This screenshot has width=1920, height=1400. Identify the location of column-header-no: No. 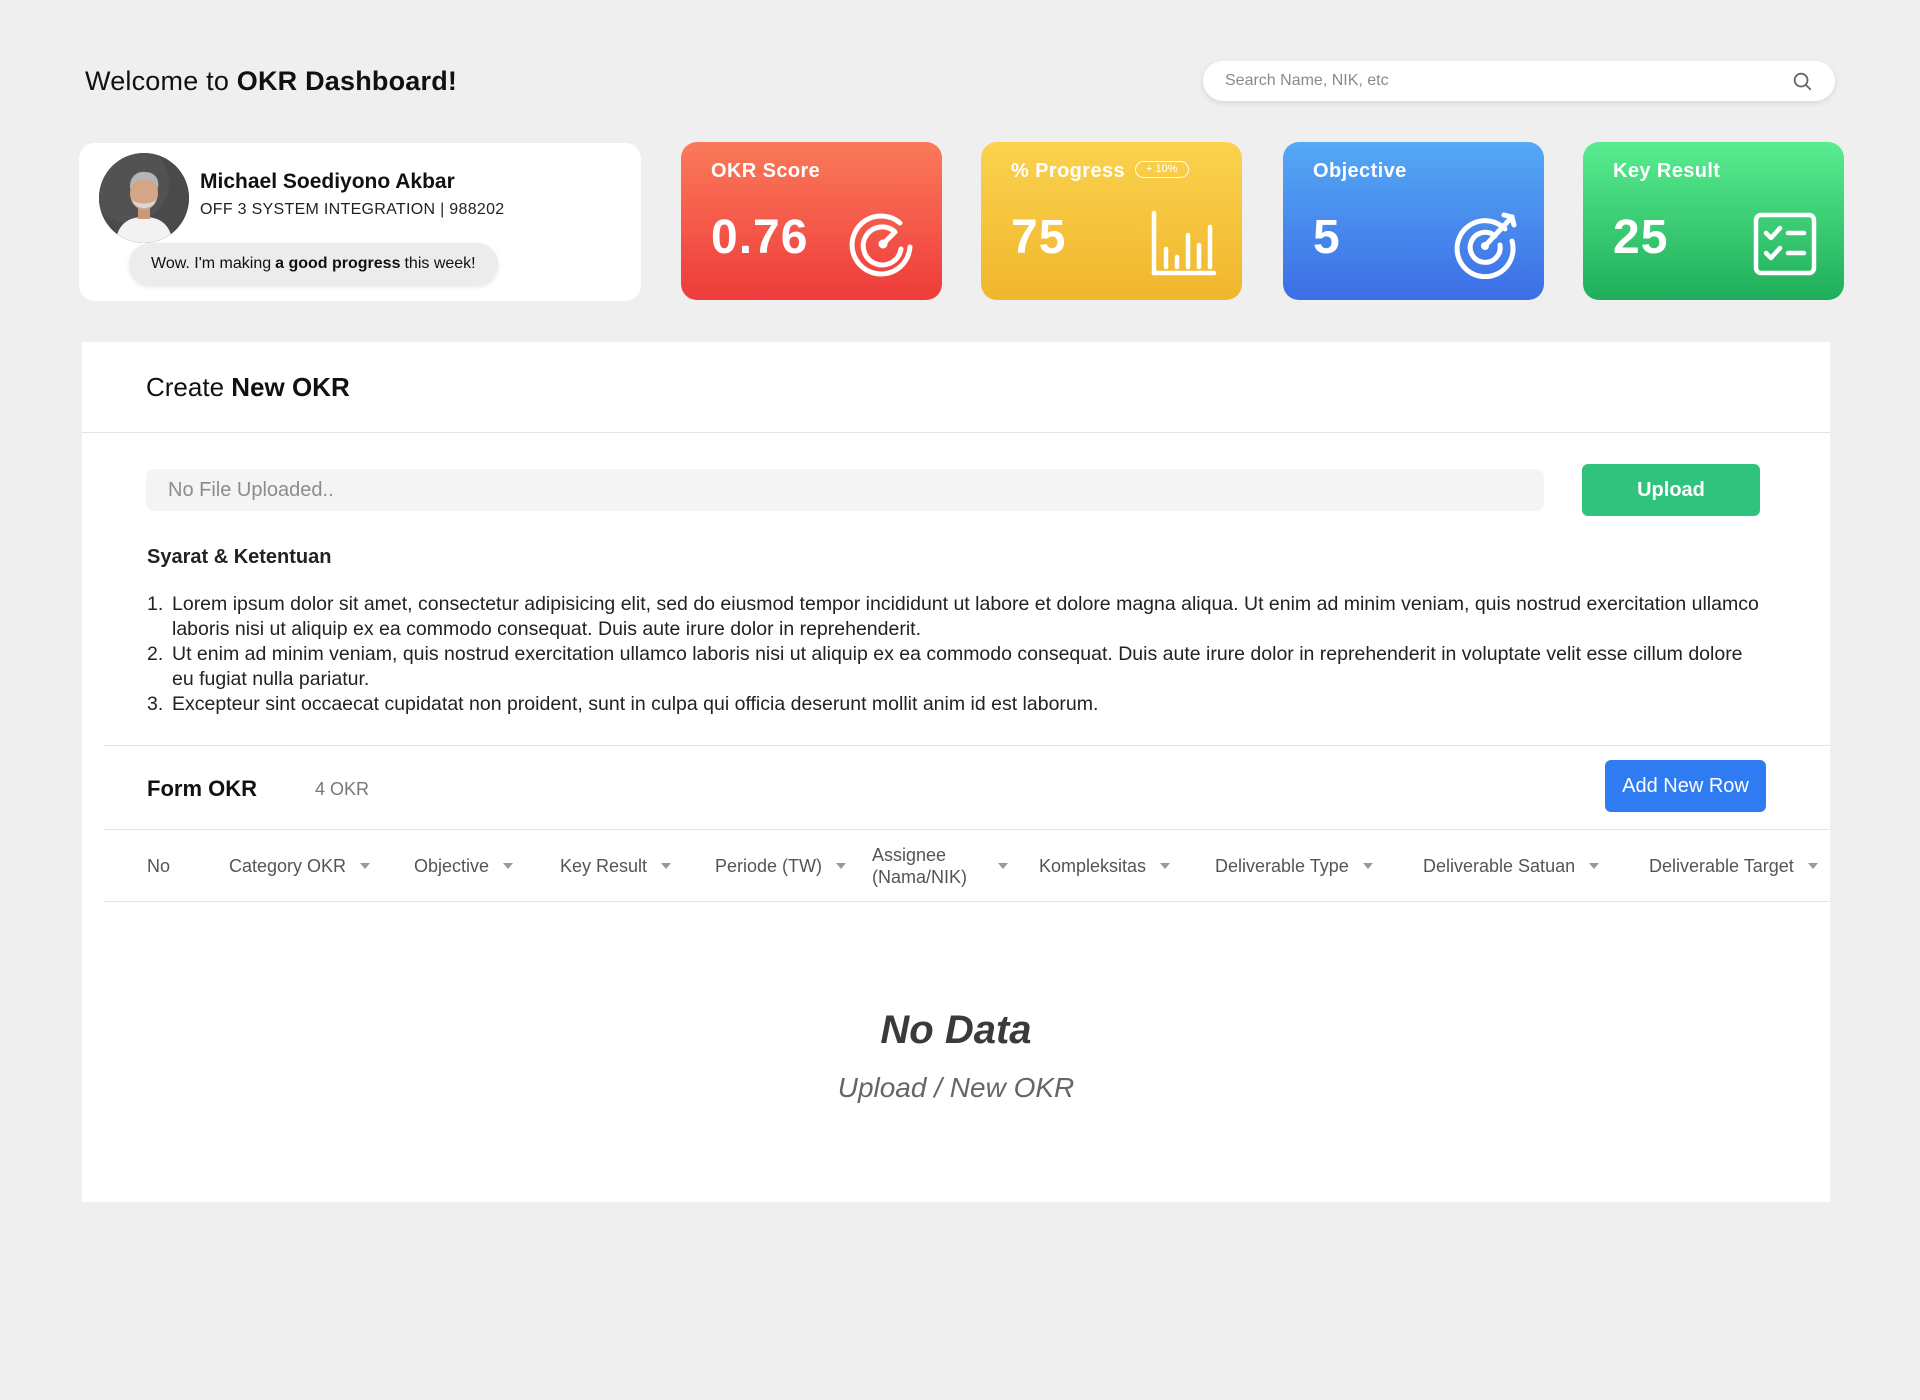
(159, 866).